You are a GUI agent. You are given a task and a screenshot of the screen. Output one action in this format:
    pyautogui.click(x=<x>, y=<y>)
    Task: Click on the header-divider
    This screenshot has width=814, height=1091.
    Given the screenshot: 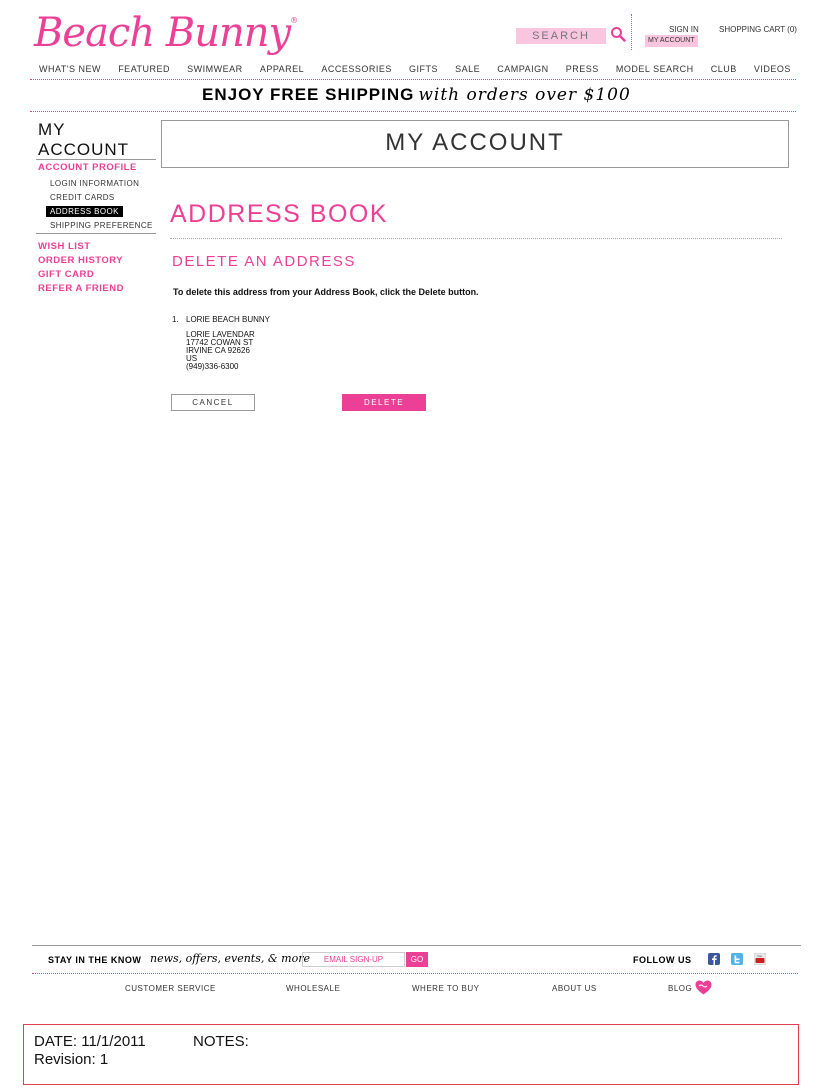 What is the action you would take?
    pyautogui.click(x=631, y=32)
    